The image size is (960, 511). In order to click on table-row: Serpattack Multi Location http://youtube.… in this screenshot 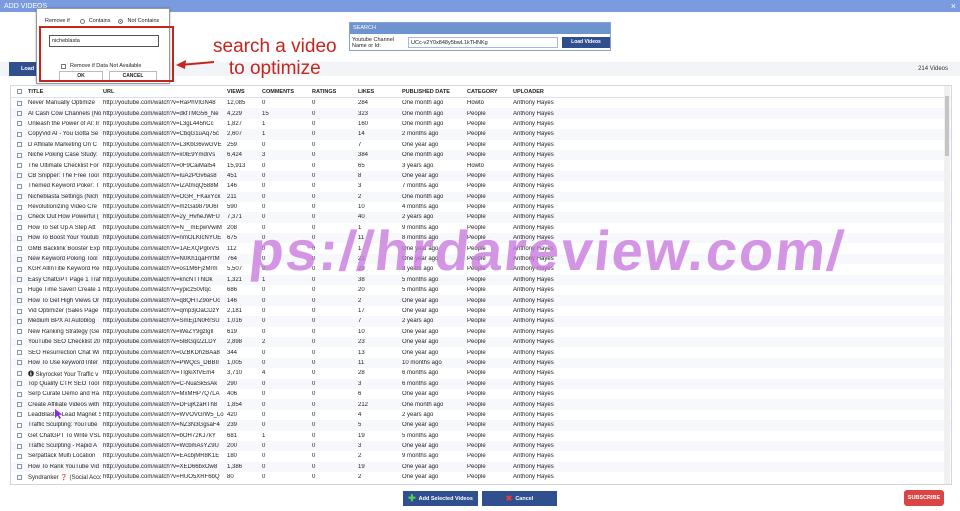, I will do `click(481, 456)`.